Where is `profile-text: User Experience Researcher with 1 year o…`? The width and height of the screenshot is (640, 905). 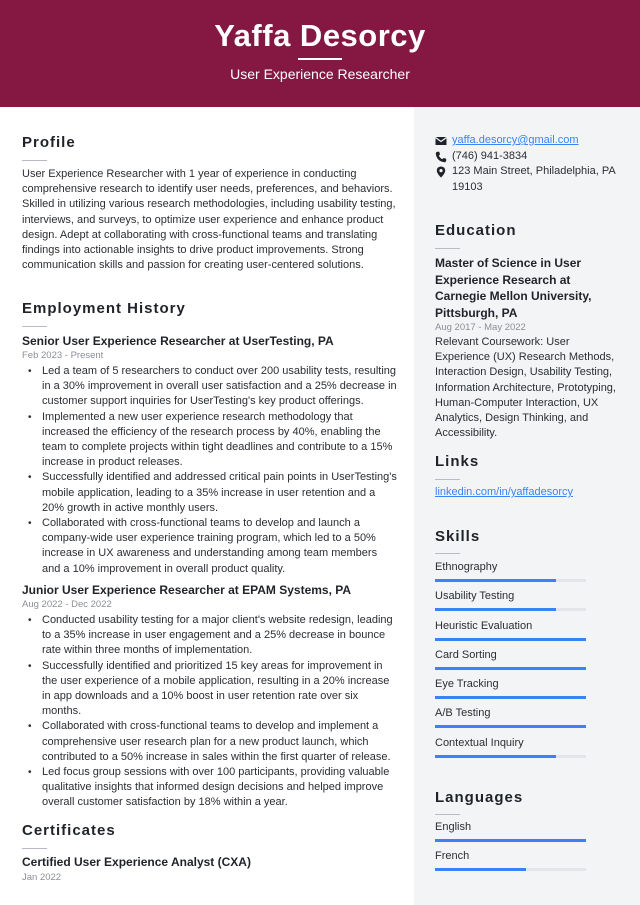 profile-text: User Experience Researcher with 1 year o… is located at coordinates (209, 220).